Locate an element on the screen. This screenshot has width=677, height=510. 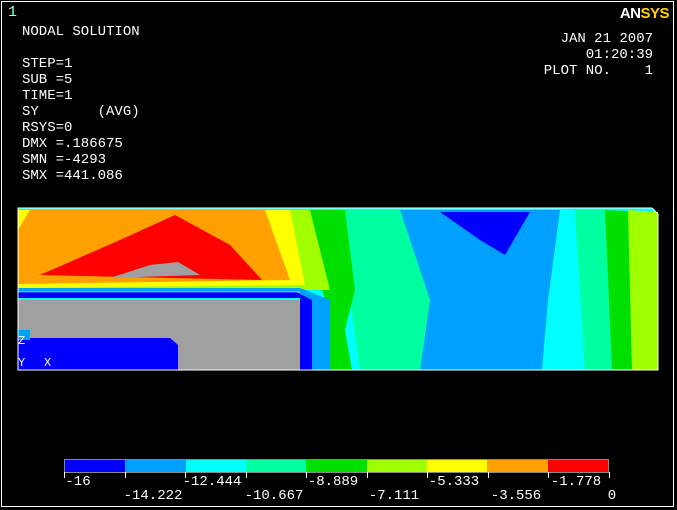
color-legend-bar is located at coordinates (336, 466).